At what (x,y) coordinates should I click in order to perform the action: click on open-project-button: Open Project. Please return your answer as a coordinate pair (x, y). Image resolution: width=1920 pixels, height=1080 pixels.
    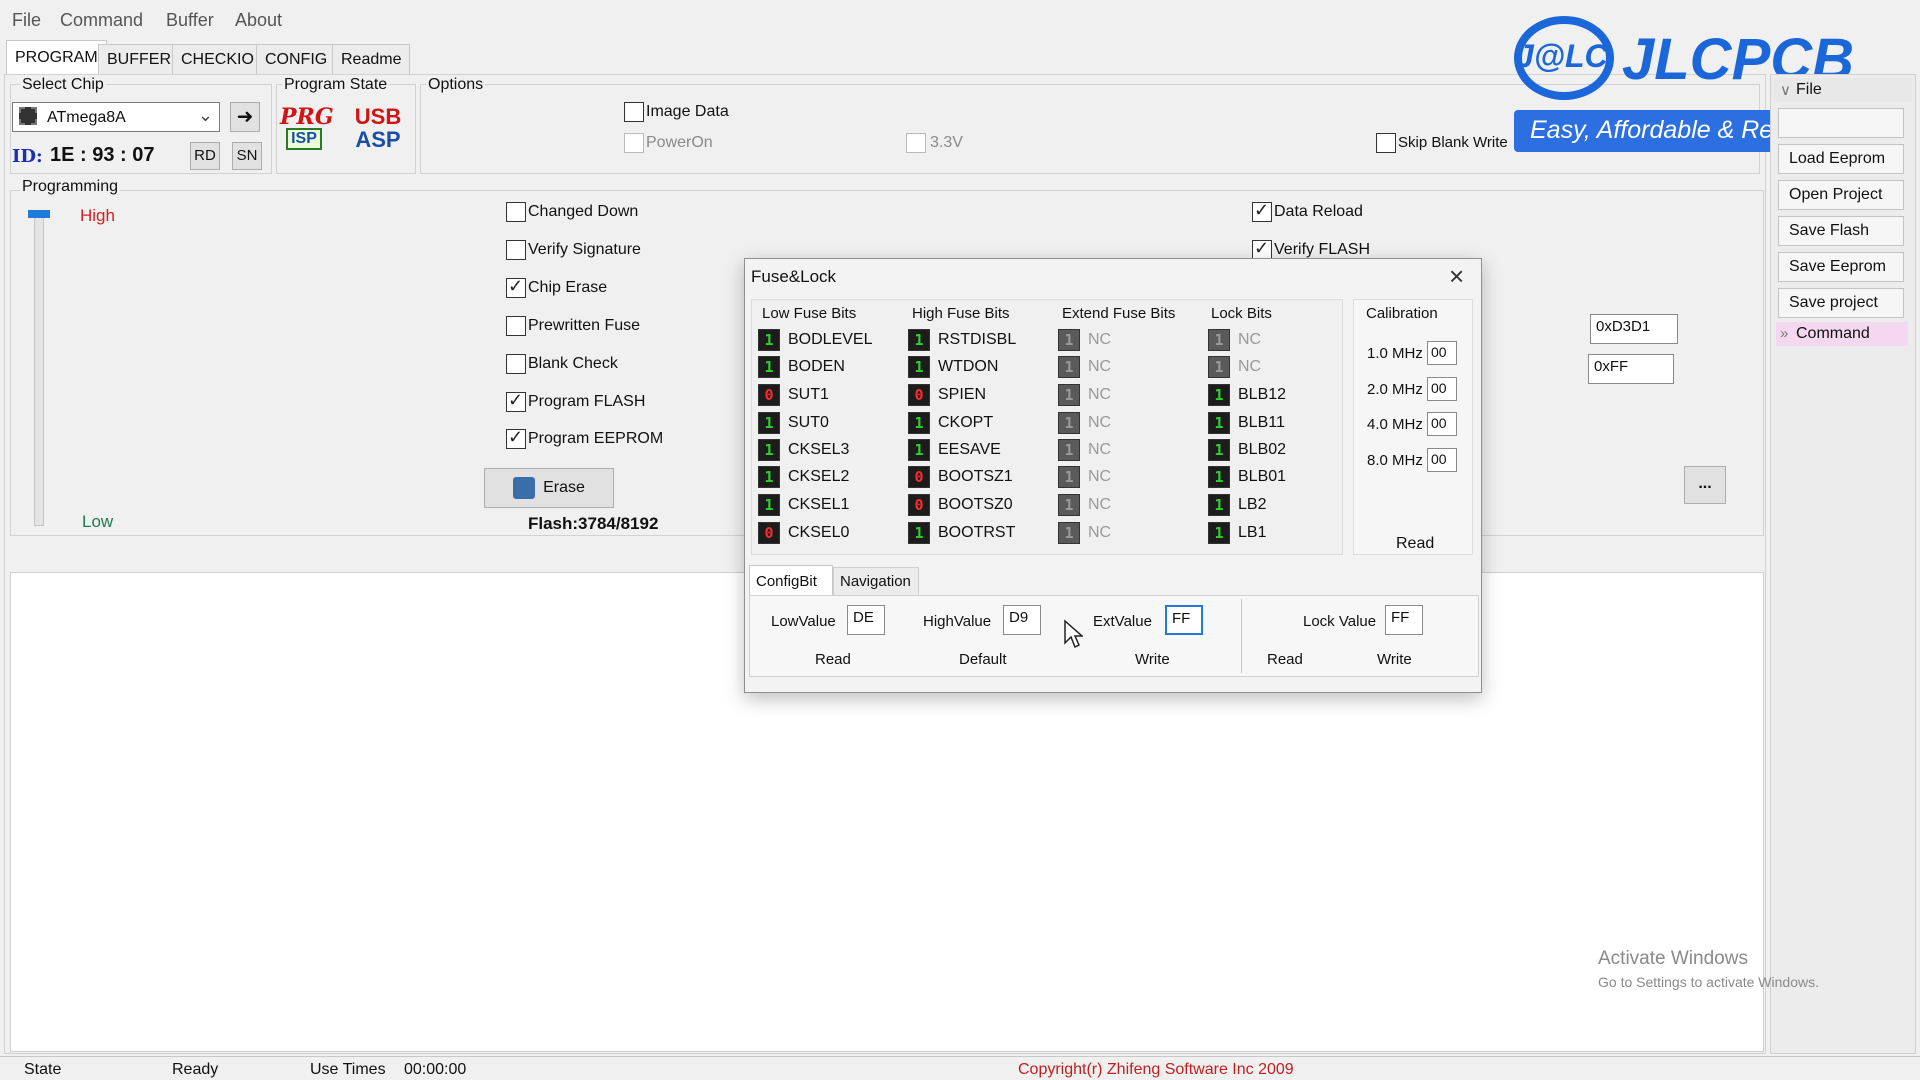
    Looking at the image, I should click on (1841, 195).